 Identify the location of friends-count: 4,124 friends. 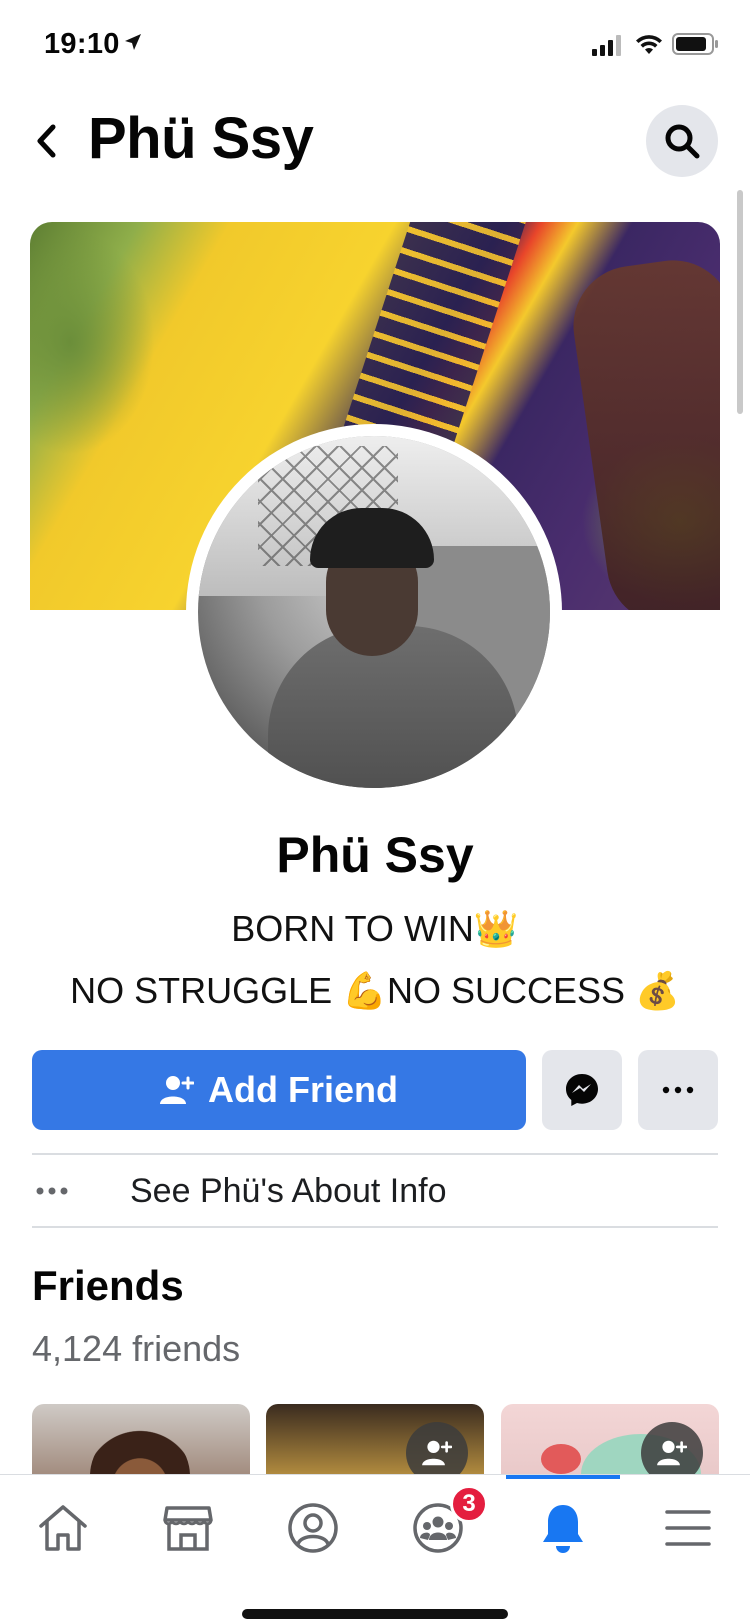
(136, 1349).